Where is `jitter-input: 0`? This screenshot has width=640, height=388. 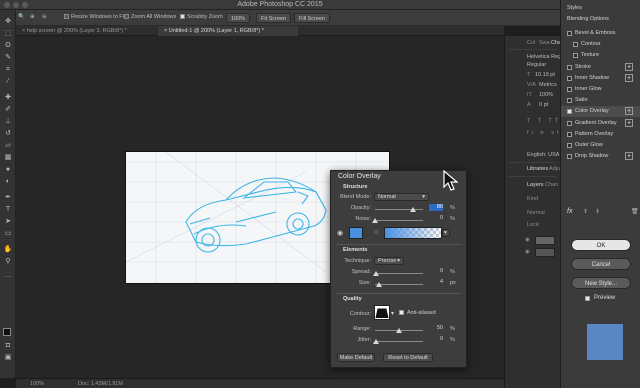
jitter-input: 0 is located at coordinates (436, 339).